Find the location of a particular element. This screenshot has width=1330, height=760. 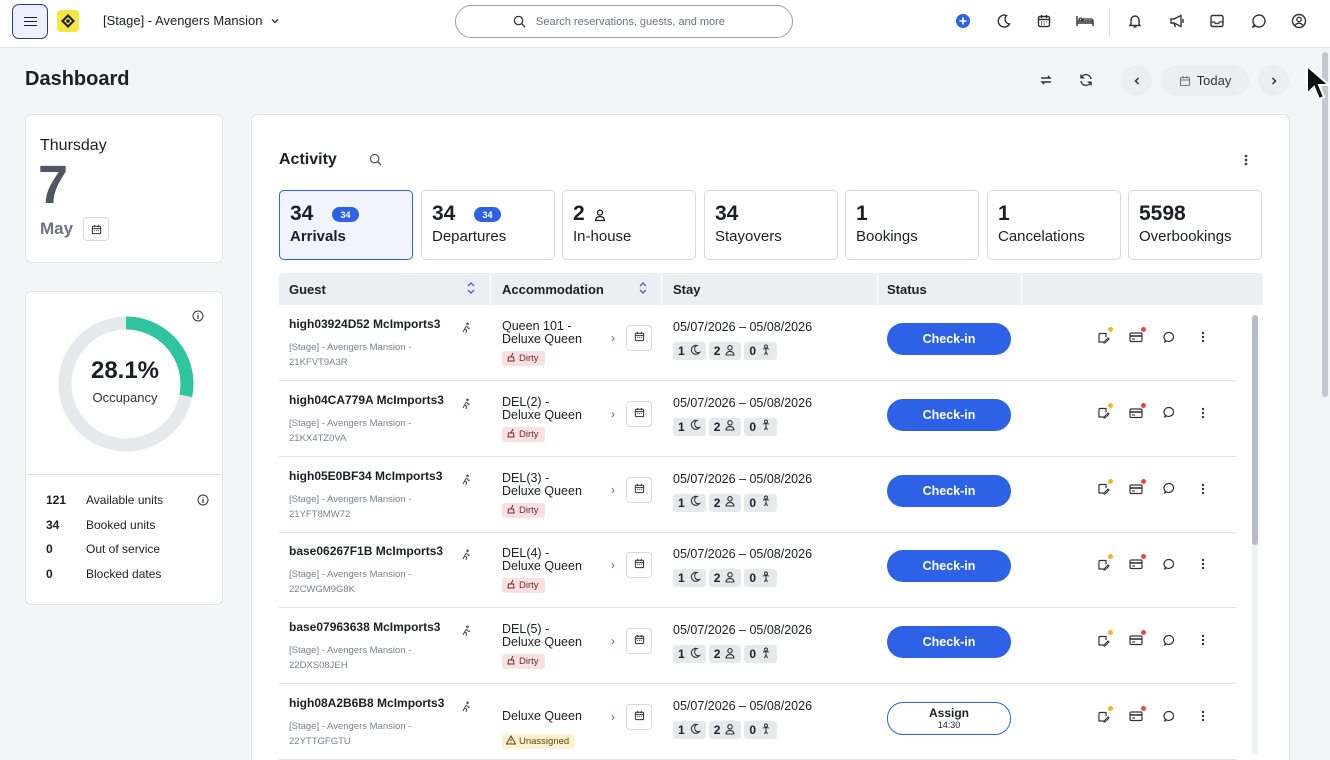

tab-arrivals: 34 34 Arrivals is located at coordinates (346, 225).